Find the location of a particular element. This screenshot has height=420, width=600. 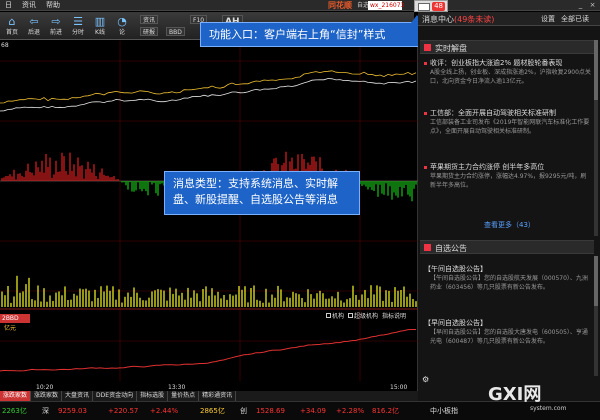

ticker-turnover: 2865亿 is located at coordinates (212, 411).